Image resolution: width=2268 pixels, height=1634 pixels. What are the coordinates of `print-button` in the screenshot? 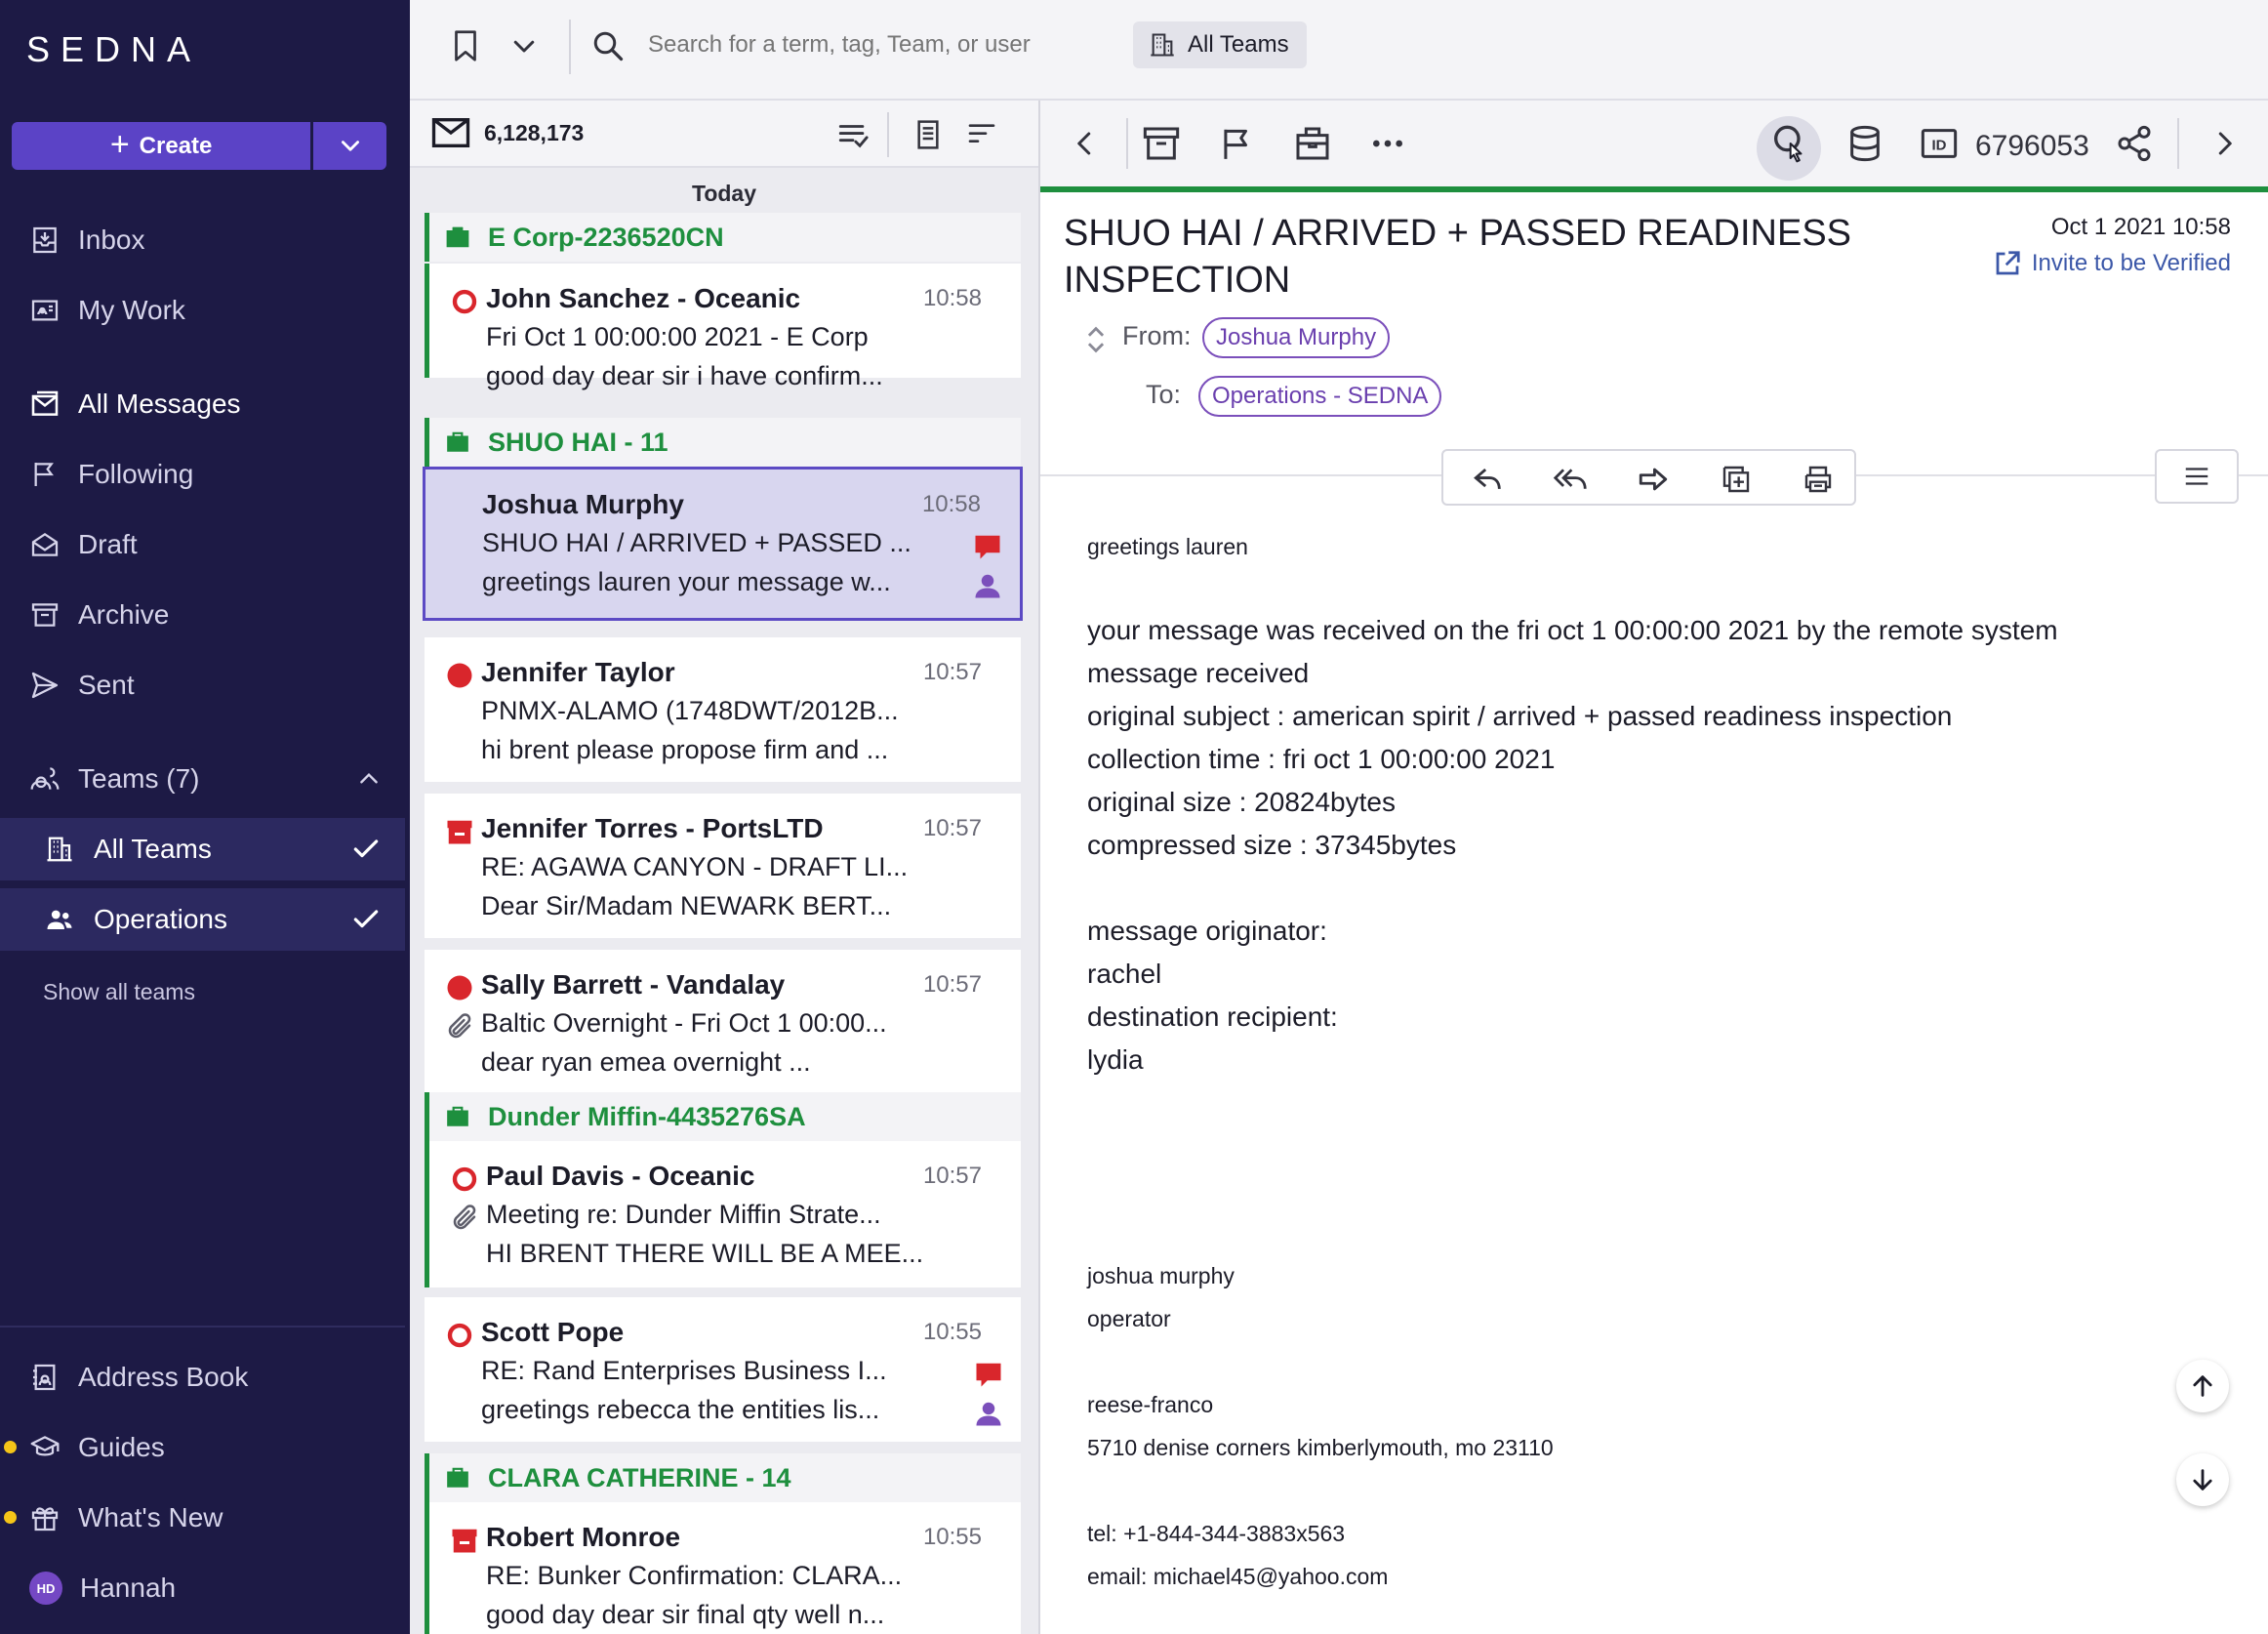 It's located at (1819, 480).